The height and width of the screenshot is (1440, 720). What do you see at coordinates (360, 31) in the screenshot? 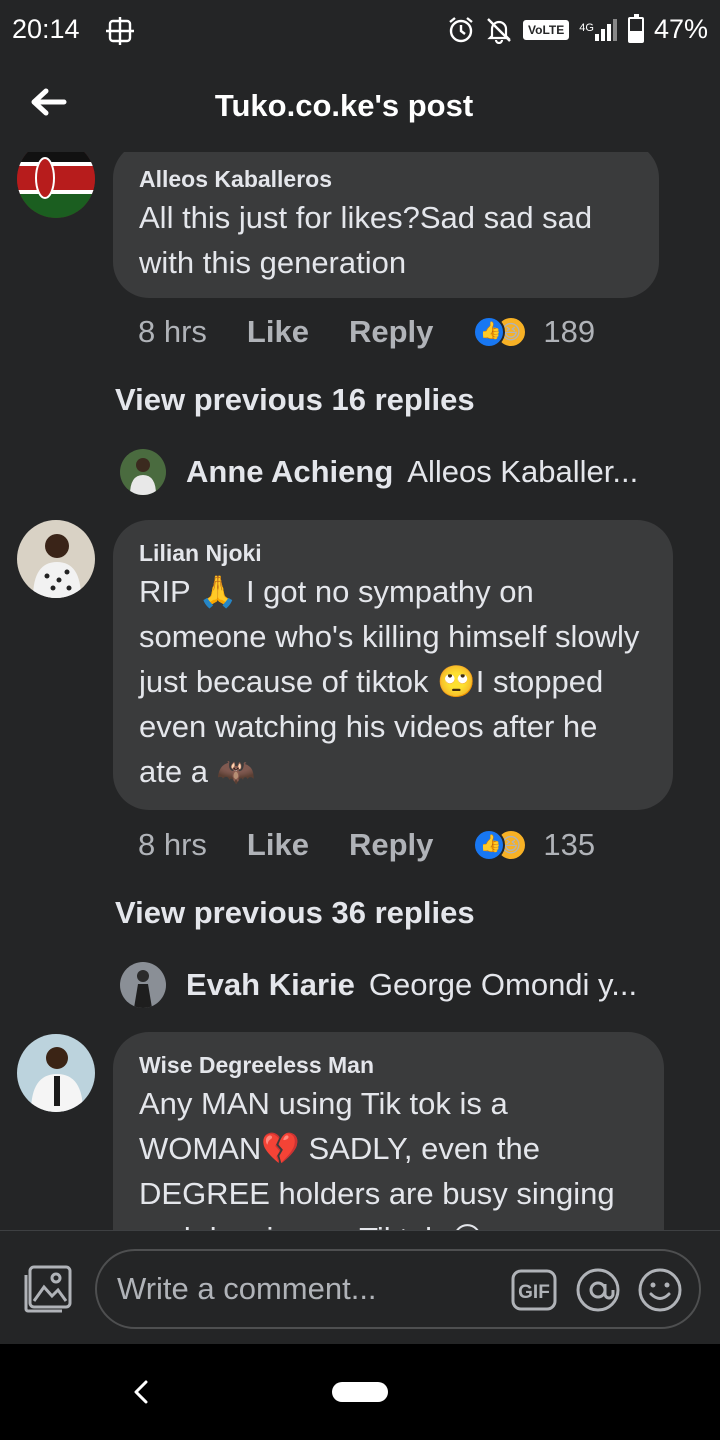
I see `status-bar: 20:14 VoLTE 4G 47%` at bounding box center [360, 31].